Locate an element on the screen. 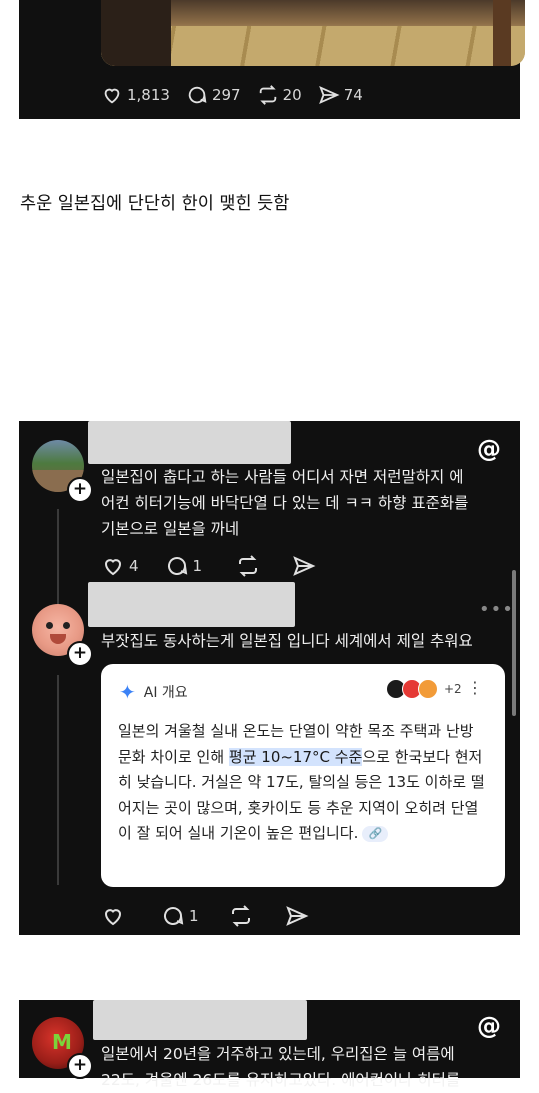  kebab-icon: ⋮ is located at coordinates (475, 687).